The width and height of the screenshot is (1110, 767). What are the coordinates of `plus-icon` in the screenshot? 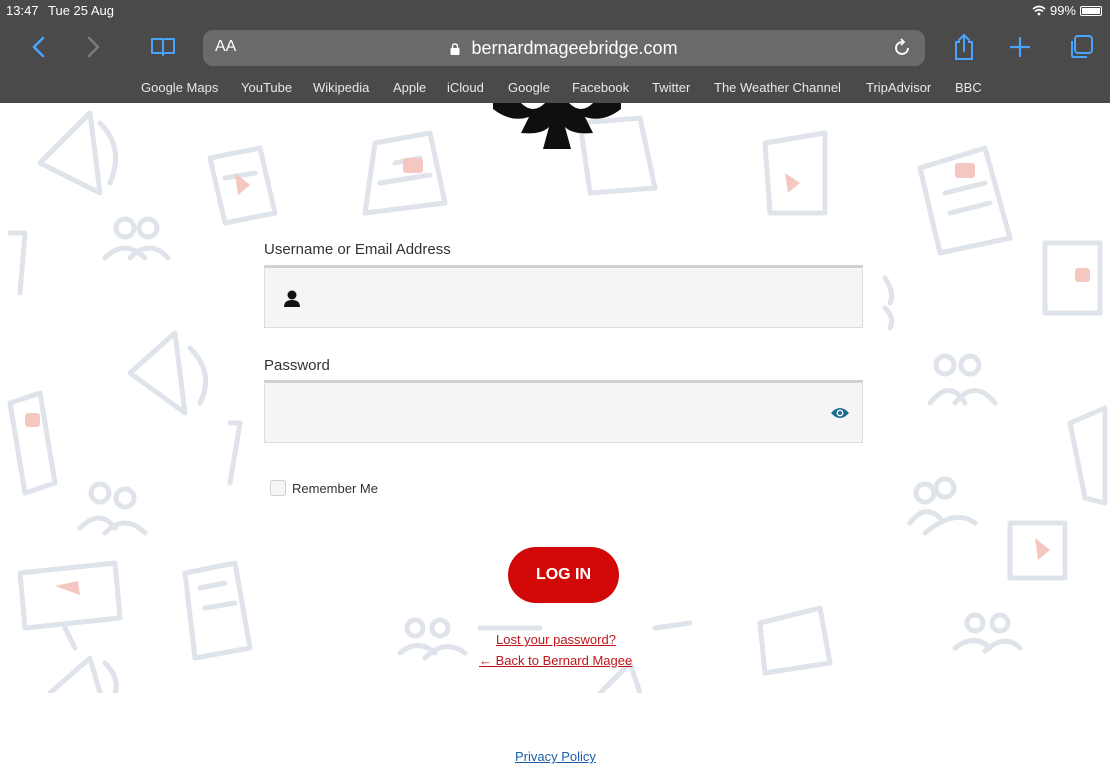 It's located at (1020, 47).